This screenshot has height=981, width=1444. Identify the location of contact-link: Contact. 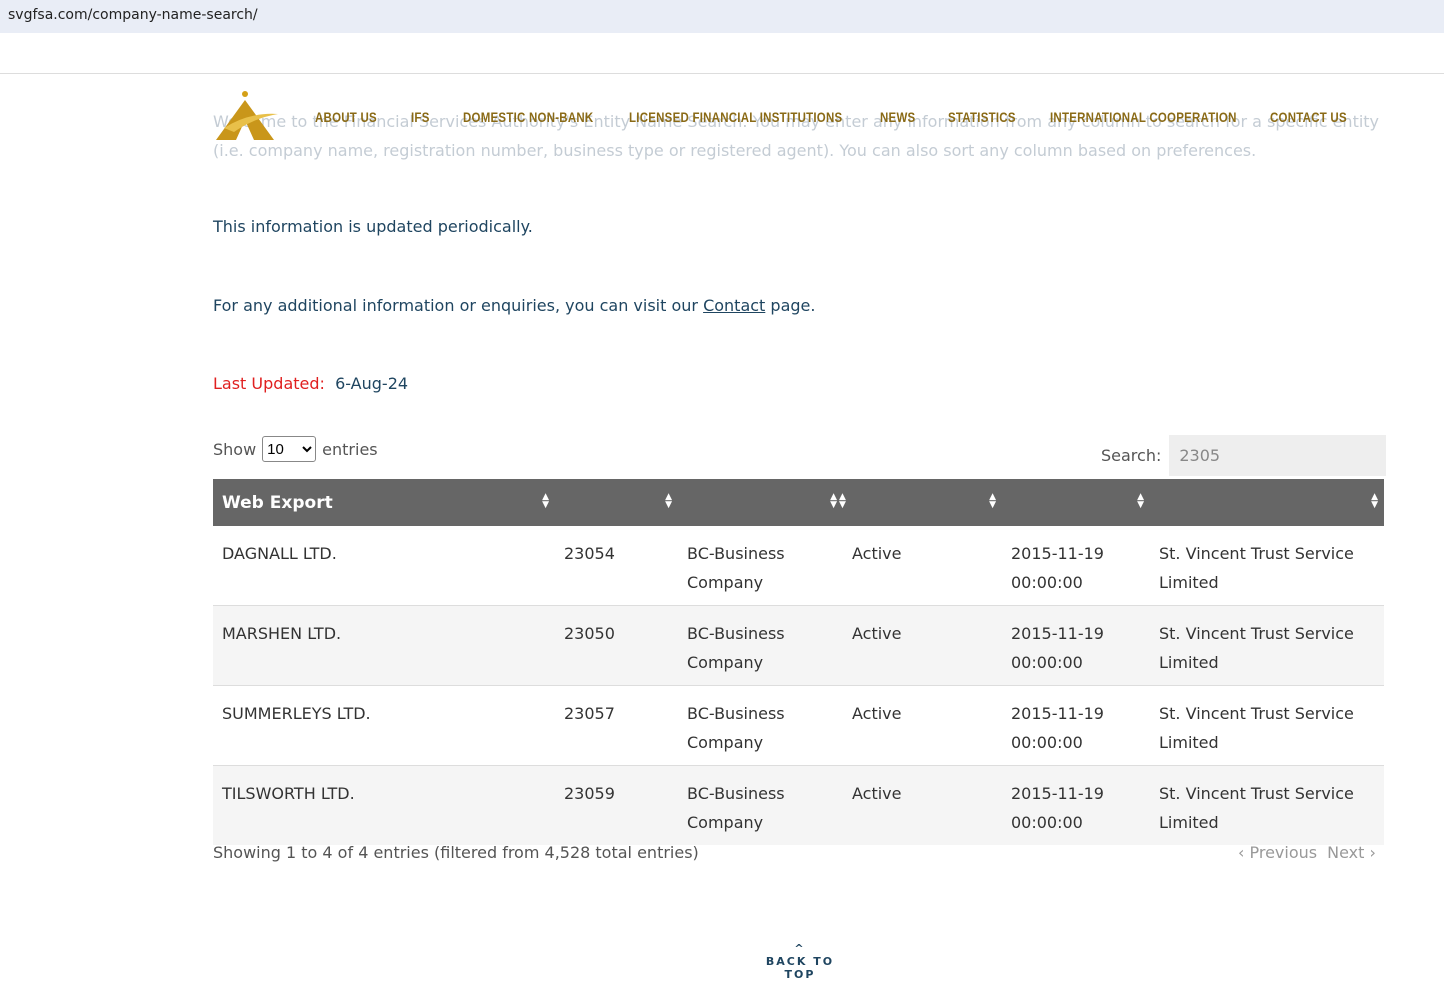
(734, 305).